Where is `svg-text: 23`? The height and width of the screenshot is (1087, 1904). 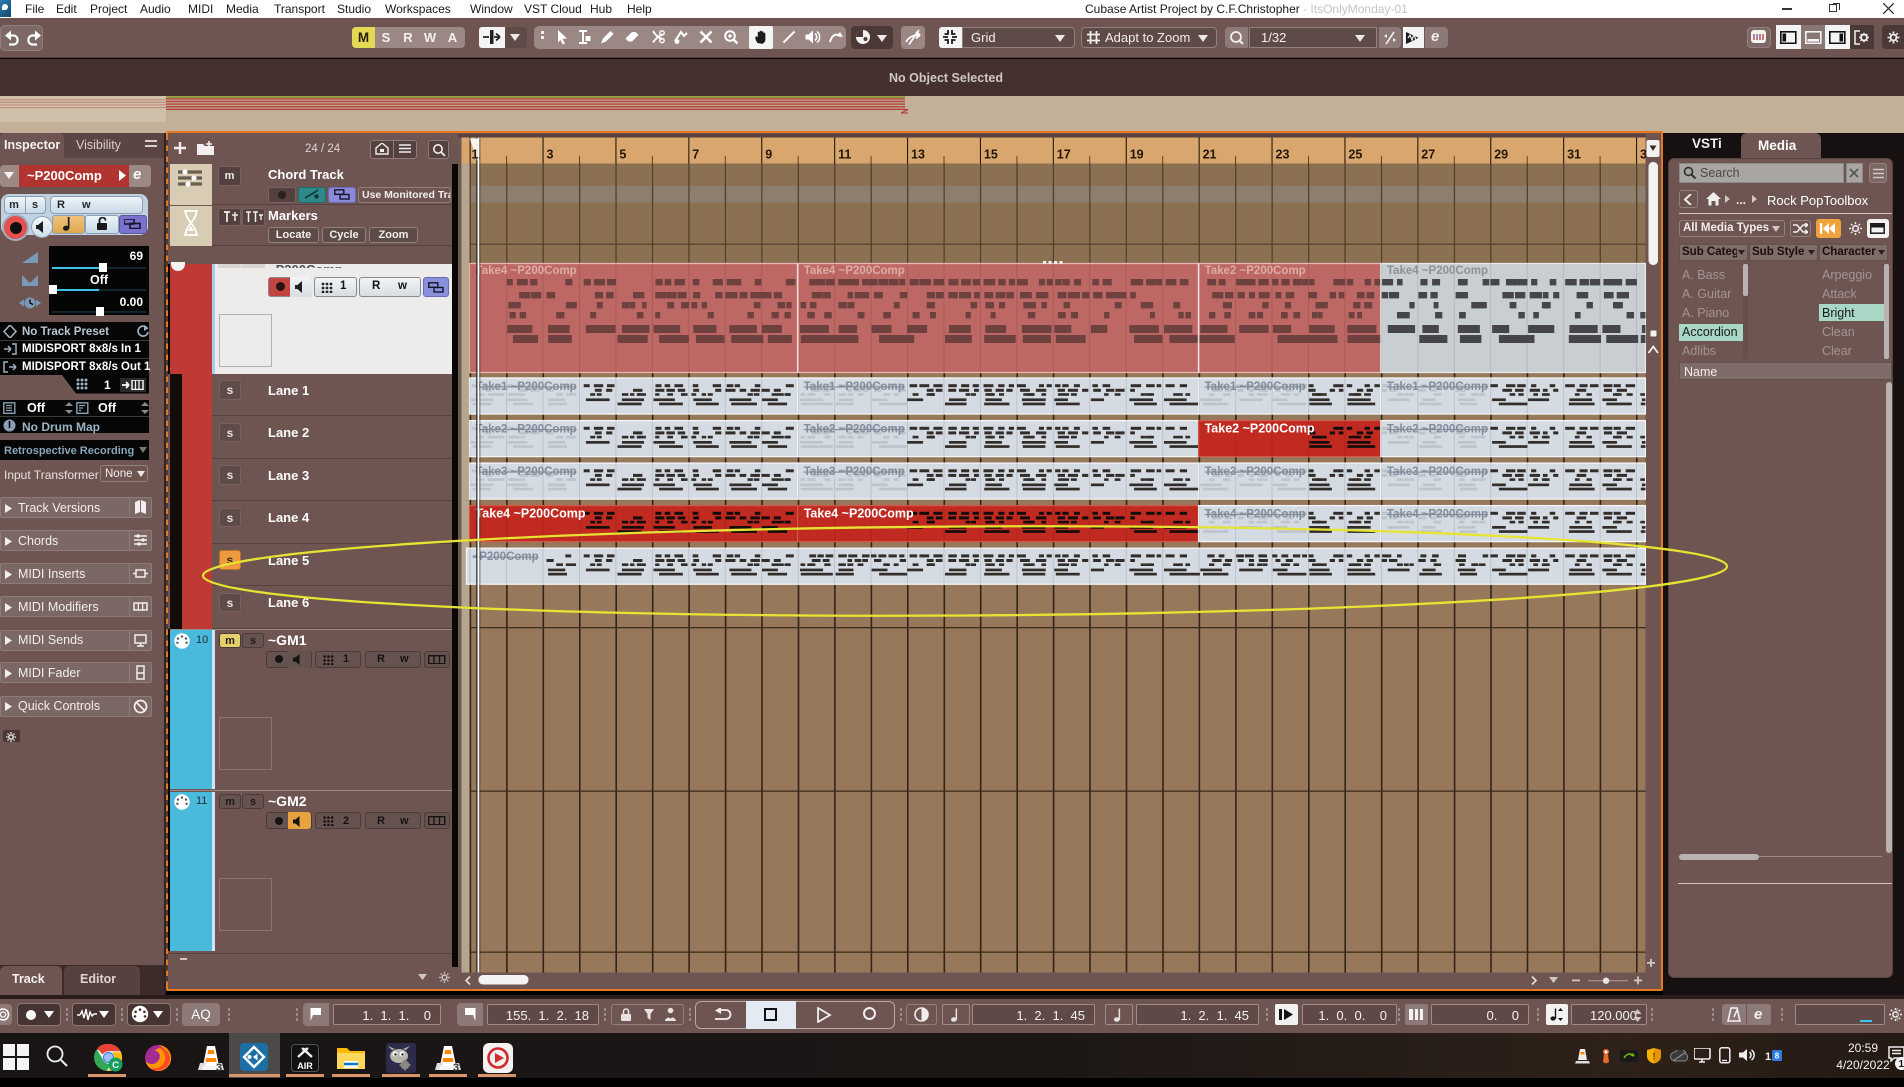
svg-text: 23 is located at coordinates (1283, 155).